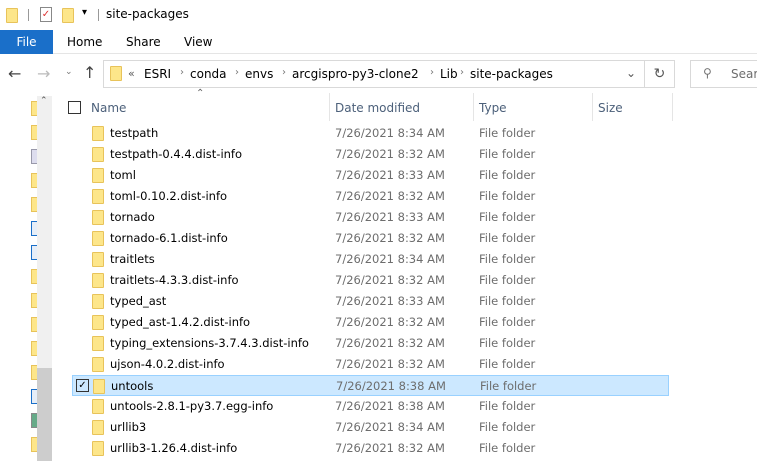  Describe the element at coordinates (174, 280) in the screenshot. I see `file-name: traitlets-4.3.3.dist-info` at that location.